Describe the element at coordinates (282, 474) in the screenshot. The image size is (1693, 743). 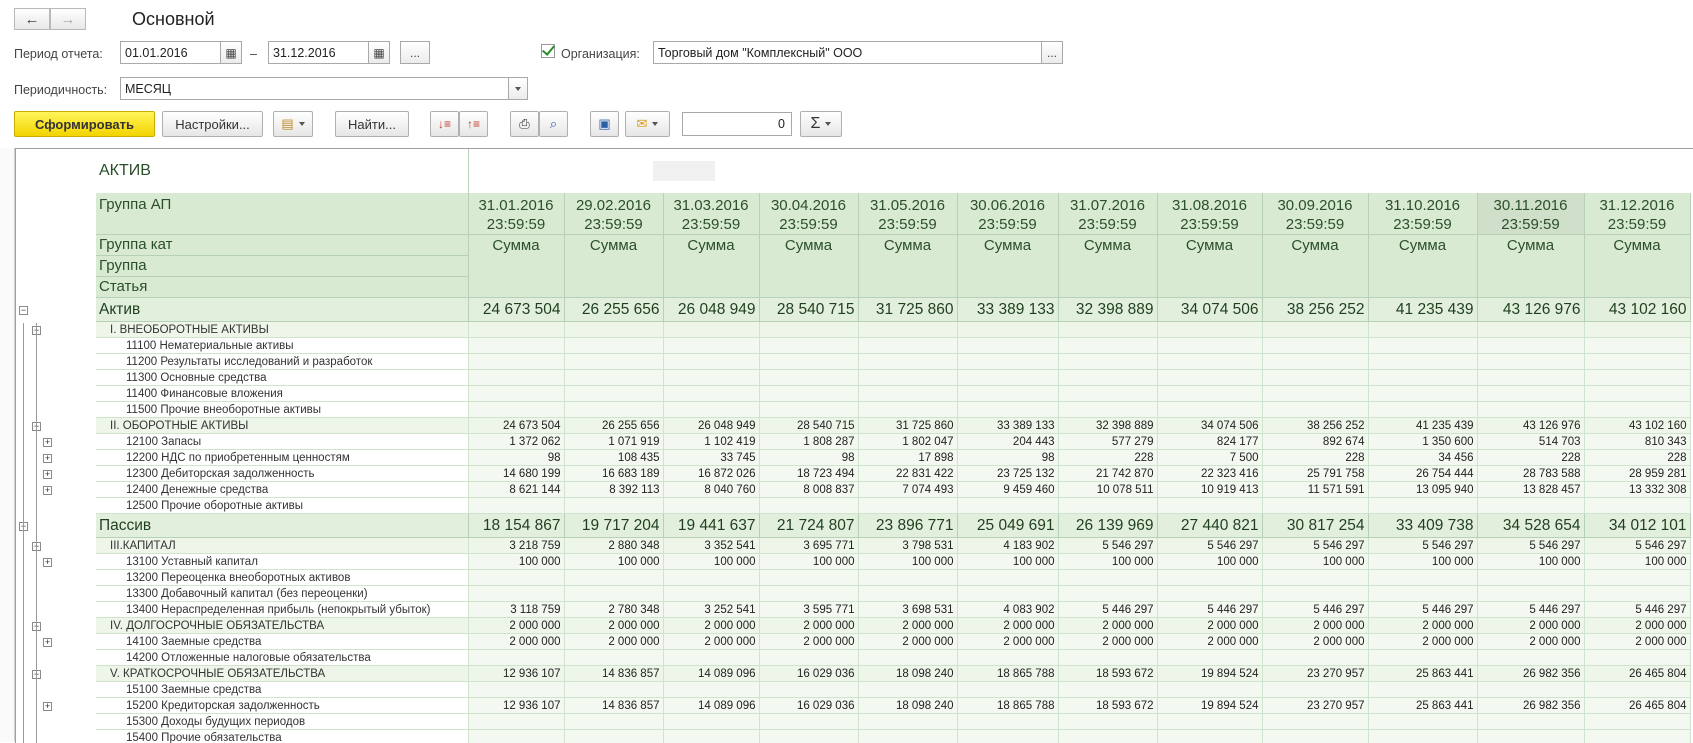
I see `row-label: 12300 Дебиторская задолженность` at that location.